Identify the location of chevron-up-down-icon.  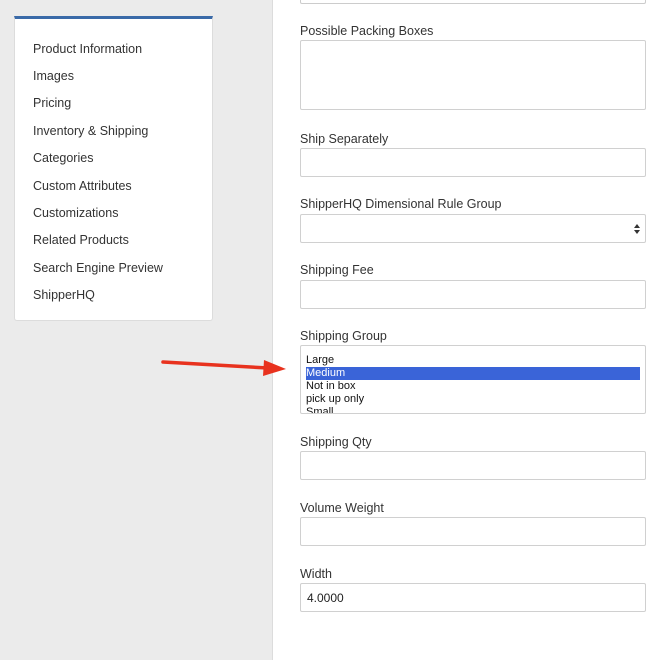
(637, 229).